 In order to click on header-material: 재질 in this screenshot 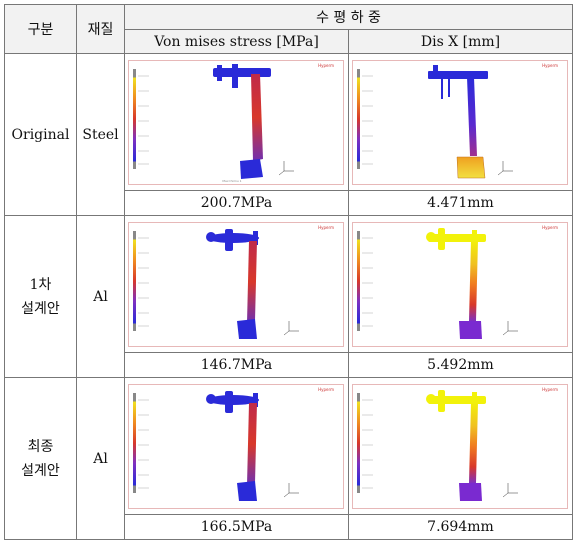, I will do `click(100, 29)`.